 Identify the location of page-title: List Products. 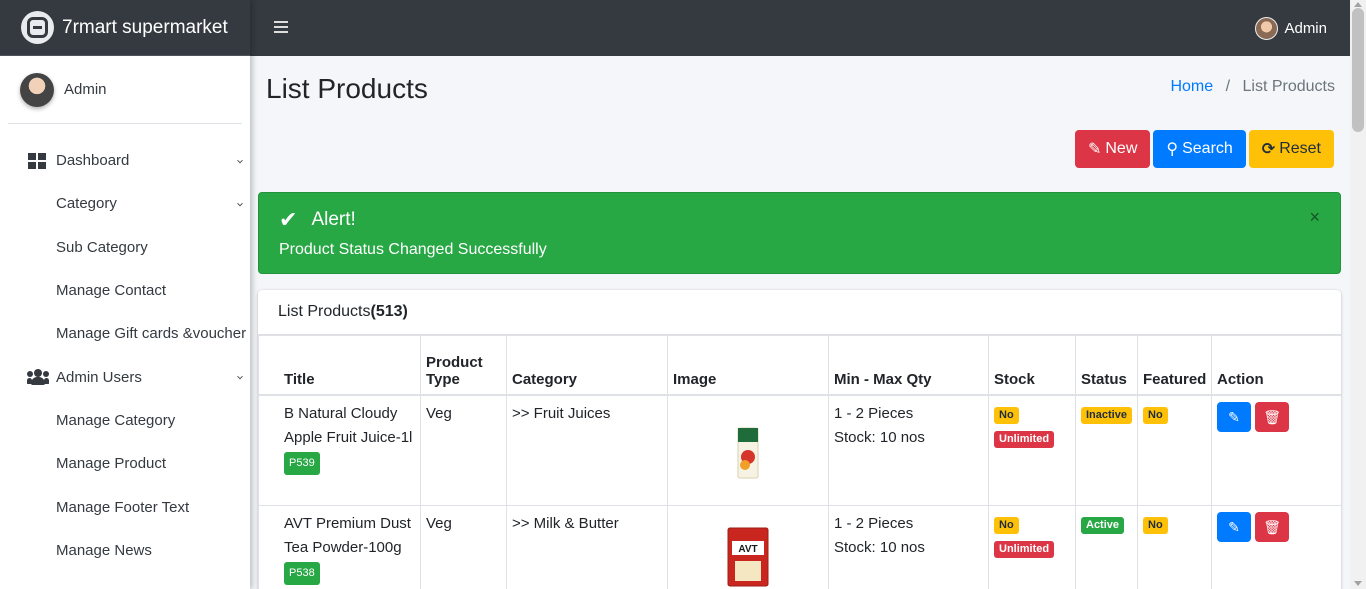
(347, 88).